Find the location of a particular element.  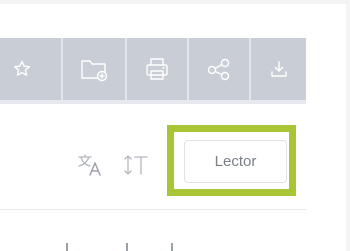

star-icon is located at coordinates (22, 68).